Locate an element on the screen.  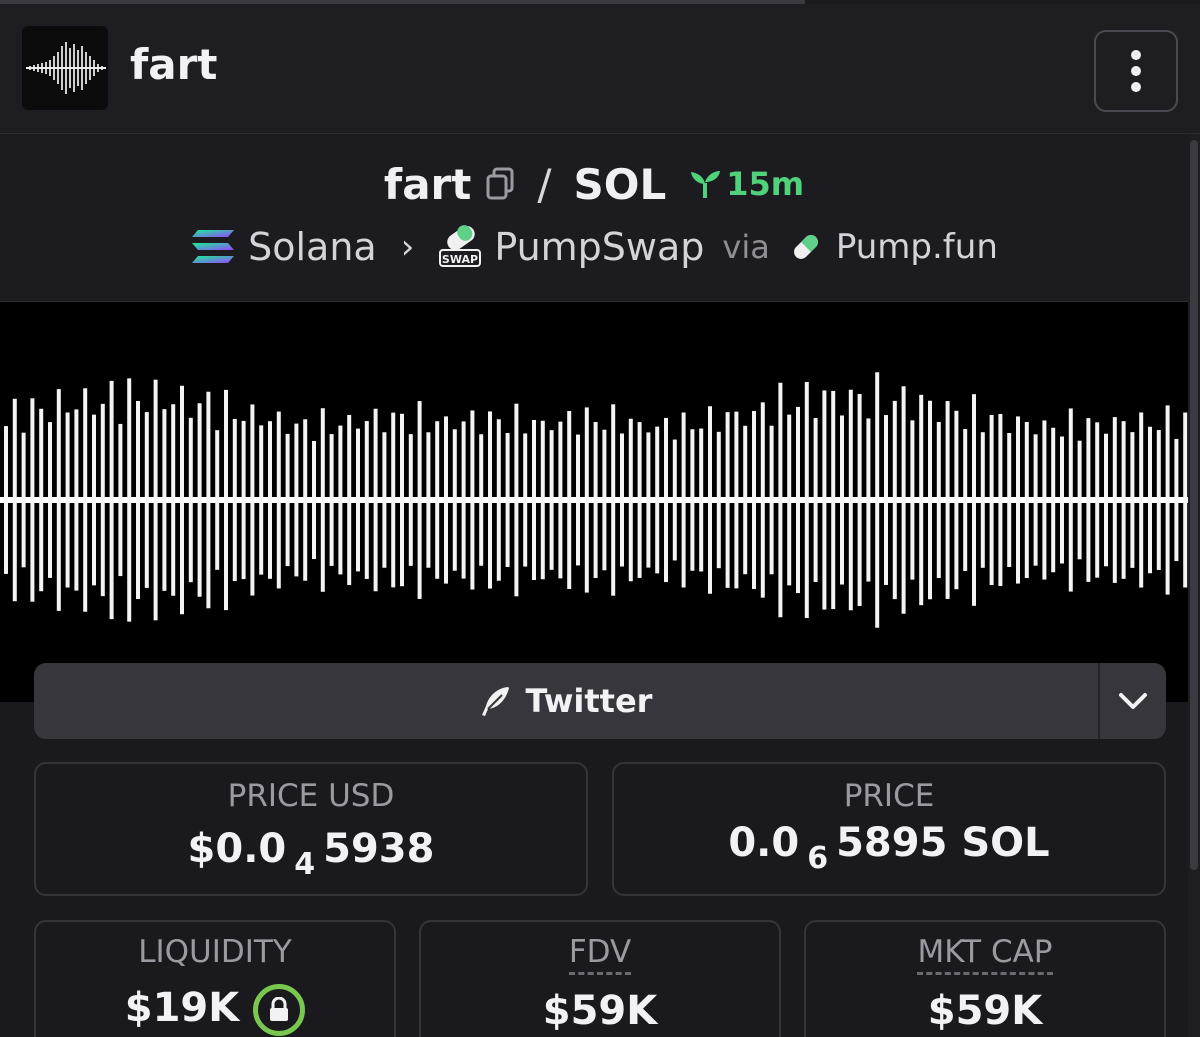
price-native-zero-count: 6 is located at coordinates (818, 858).